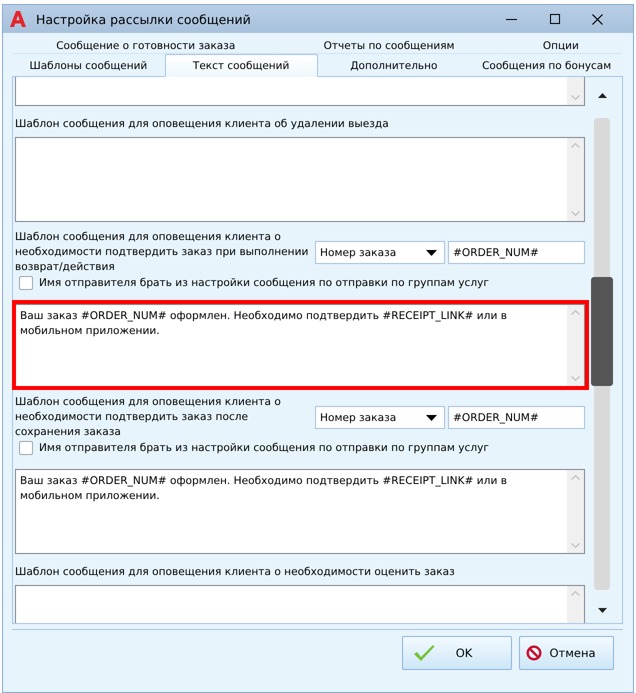 The width and height of the screenshot is (636, 693). I want to click on ok-button: OK, so click(457, 653).